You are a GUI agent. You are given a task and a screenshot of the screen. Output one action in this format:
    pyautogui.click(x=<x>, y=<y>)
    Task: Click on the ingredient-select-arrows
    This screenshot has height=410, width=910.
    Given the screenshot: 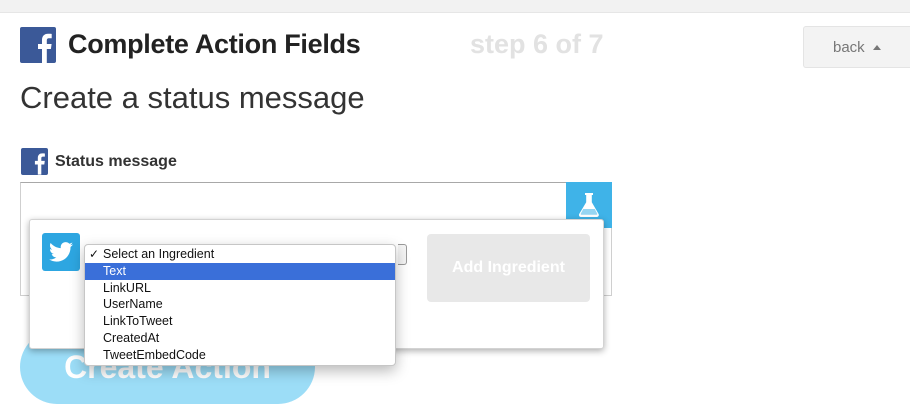 What is the action you would take?
    pyautogui.click(x=402, y=254)
    